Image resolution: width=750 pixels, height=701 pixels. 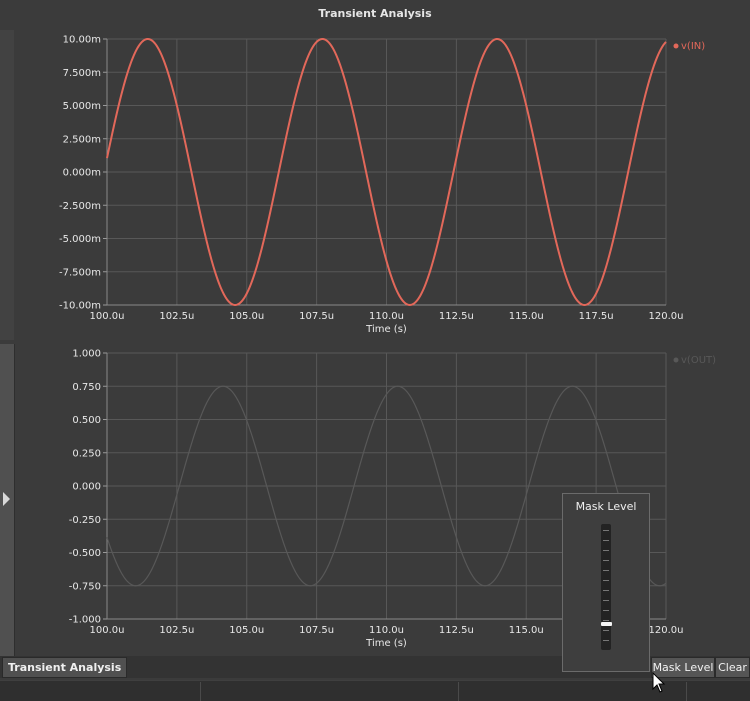 I want to click on y-tick-label: -1.000, so click(x=85, y=620).